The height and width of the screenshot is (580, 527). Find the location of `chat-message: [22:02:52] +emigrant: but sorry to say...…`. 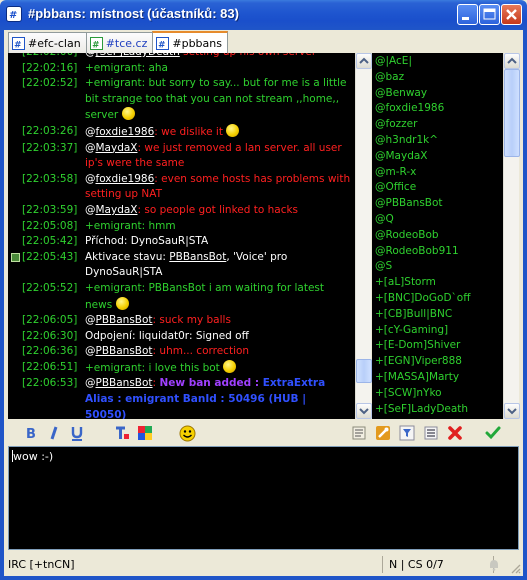

chat-message: [22:02:52] +emigrant: but sorry to say...… is located at coordinates (181, 100).